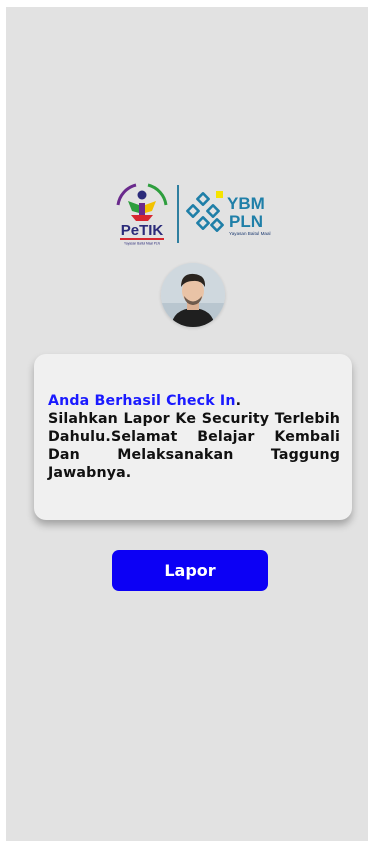 The image size is (373, 841). I want to click on lapor-button: Lapor, so click(190, 570).